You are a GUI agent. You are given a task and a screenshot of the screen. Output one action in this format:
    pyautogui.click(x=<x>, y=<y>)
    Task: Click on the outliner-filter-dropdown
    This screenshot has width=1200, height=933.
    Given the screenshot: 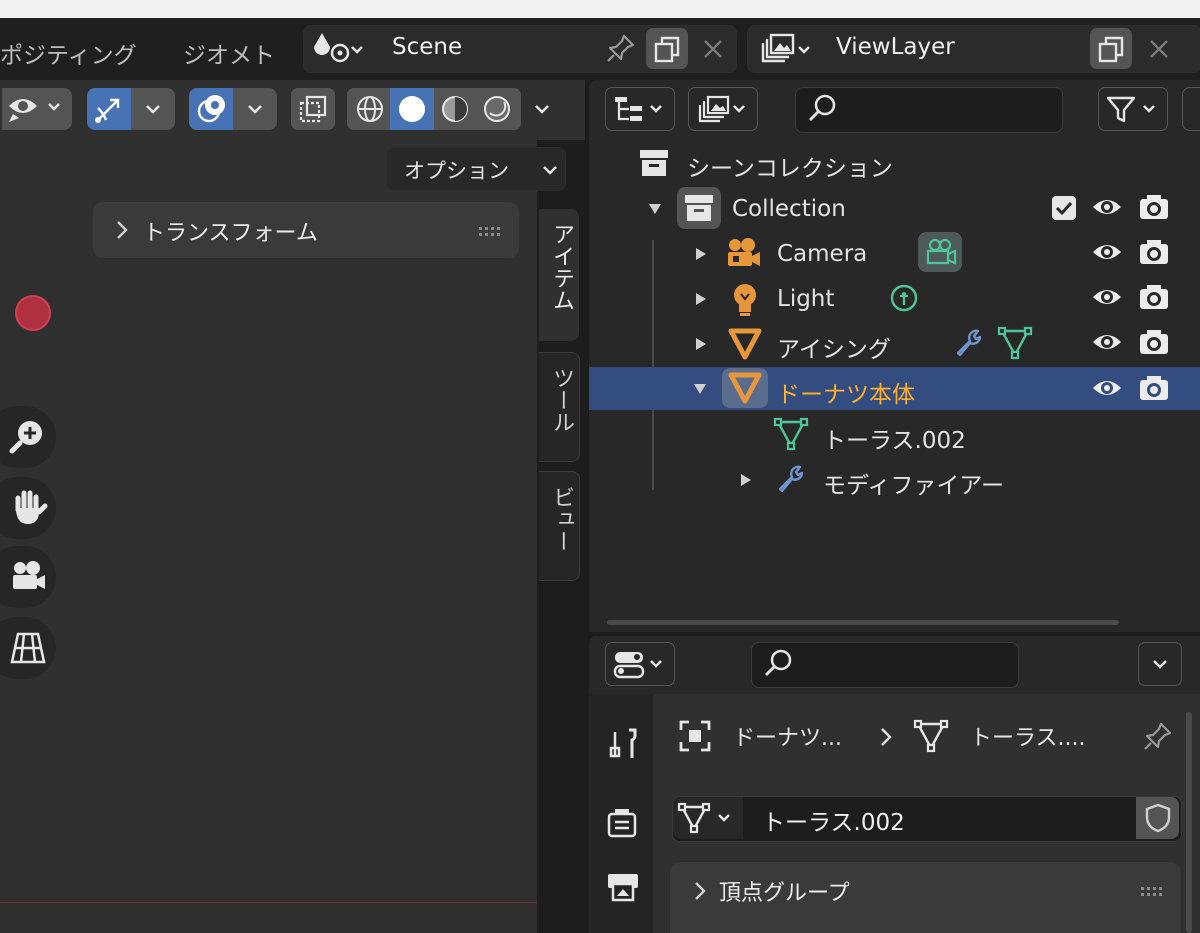 What is the action you would take?
    pyautogui.click(x=1133, y=109)
    